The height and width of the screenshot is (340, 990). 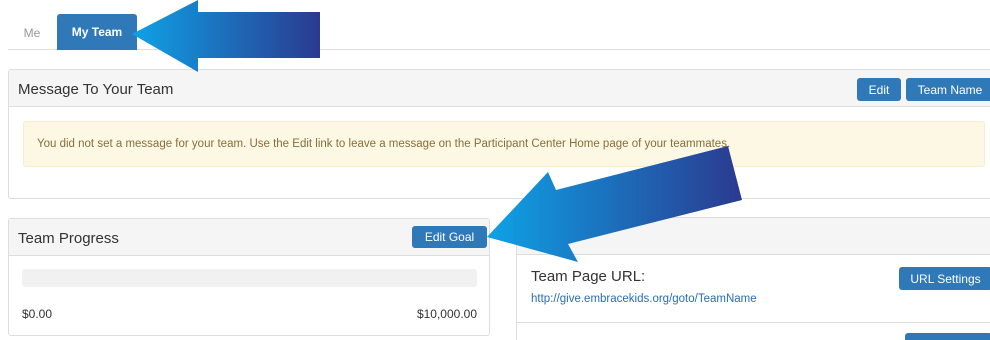 I want to click on url-settings-button: URL Settings, so click(x=944, y=278).